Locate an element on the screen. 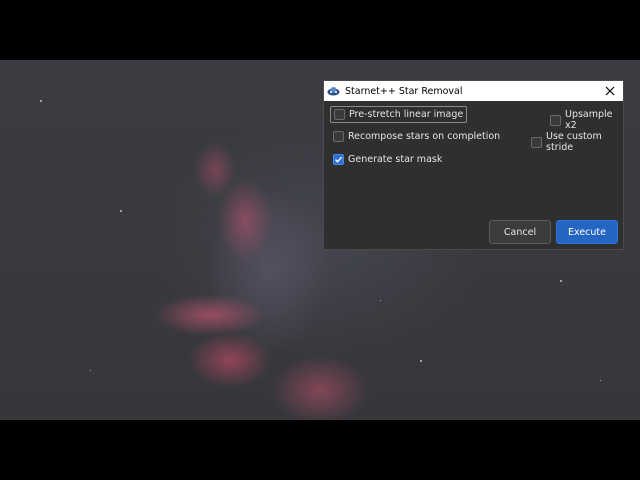 This screenshot has width=640, height=480. recompose-option: Recompose stars on completion is located at coordinates (416, 136).